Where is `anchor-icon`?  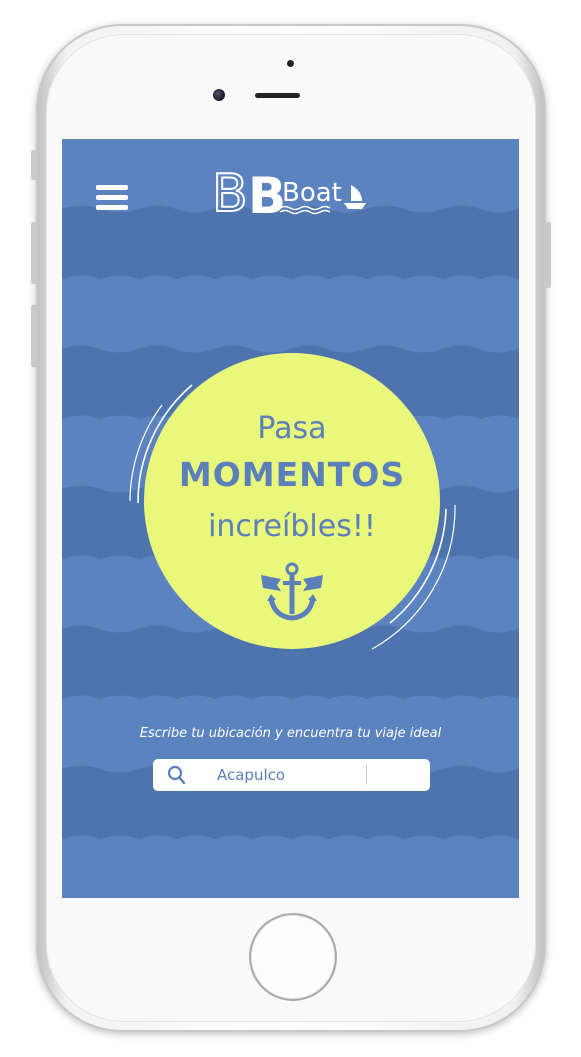
anchor-icon is located at coordinates (292, 592).